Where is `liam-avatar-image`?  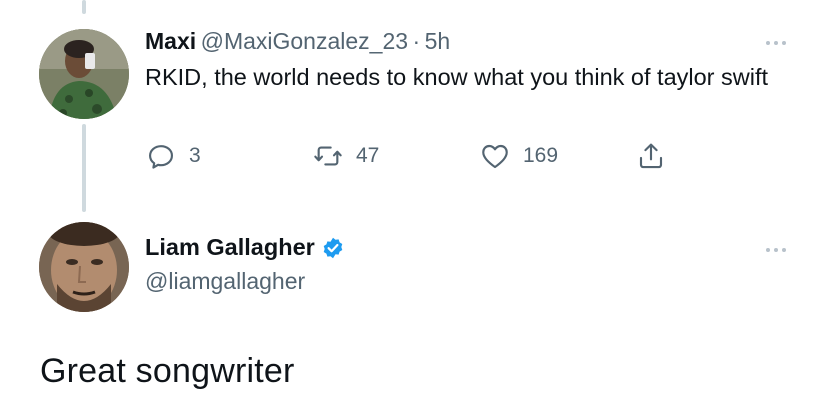 liam-avatar-image is located at coordinates (84, 267).